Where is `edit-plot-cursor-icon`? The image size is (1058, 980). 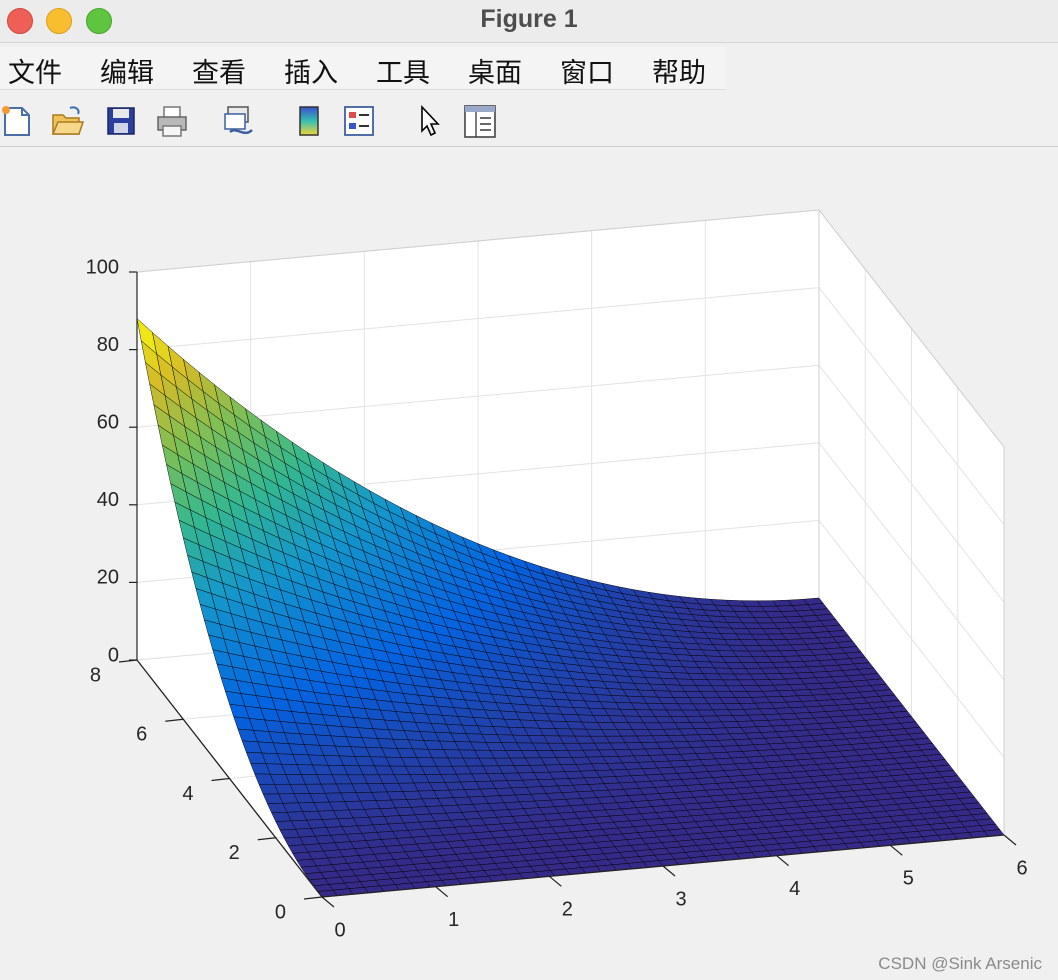 edit-plot-cursor-icon is located at coordinates (429, 121).